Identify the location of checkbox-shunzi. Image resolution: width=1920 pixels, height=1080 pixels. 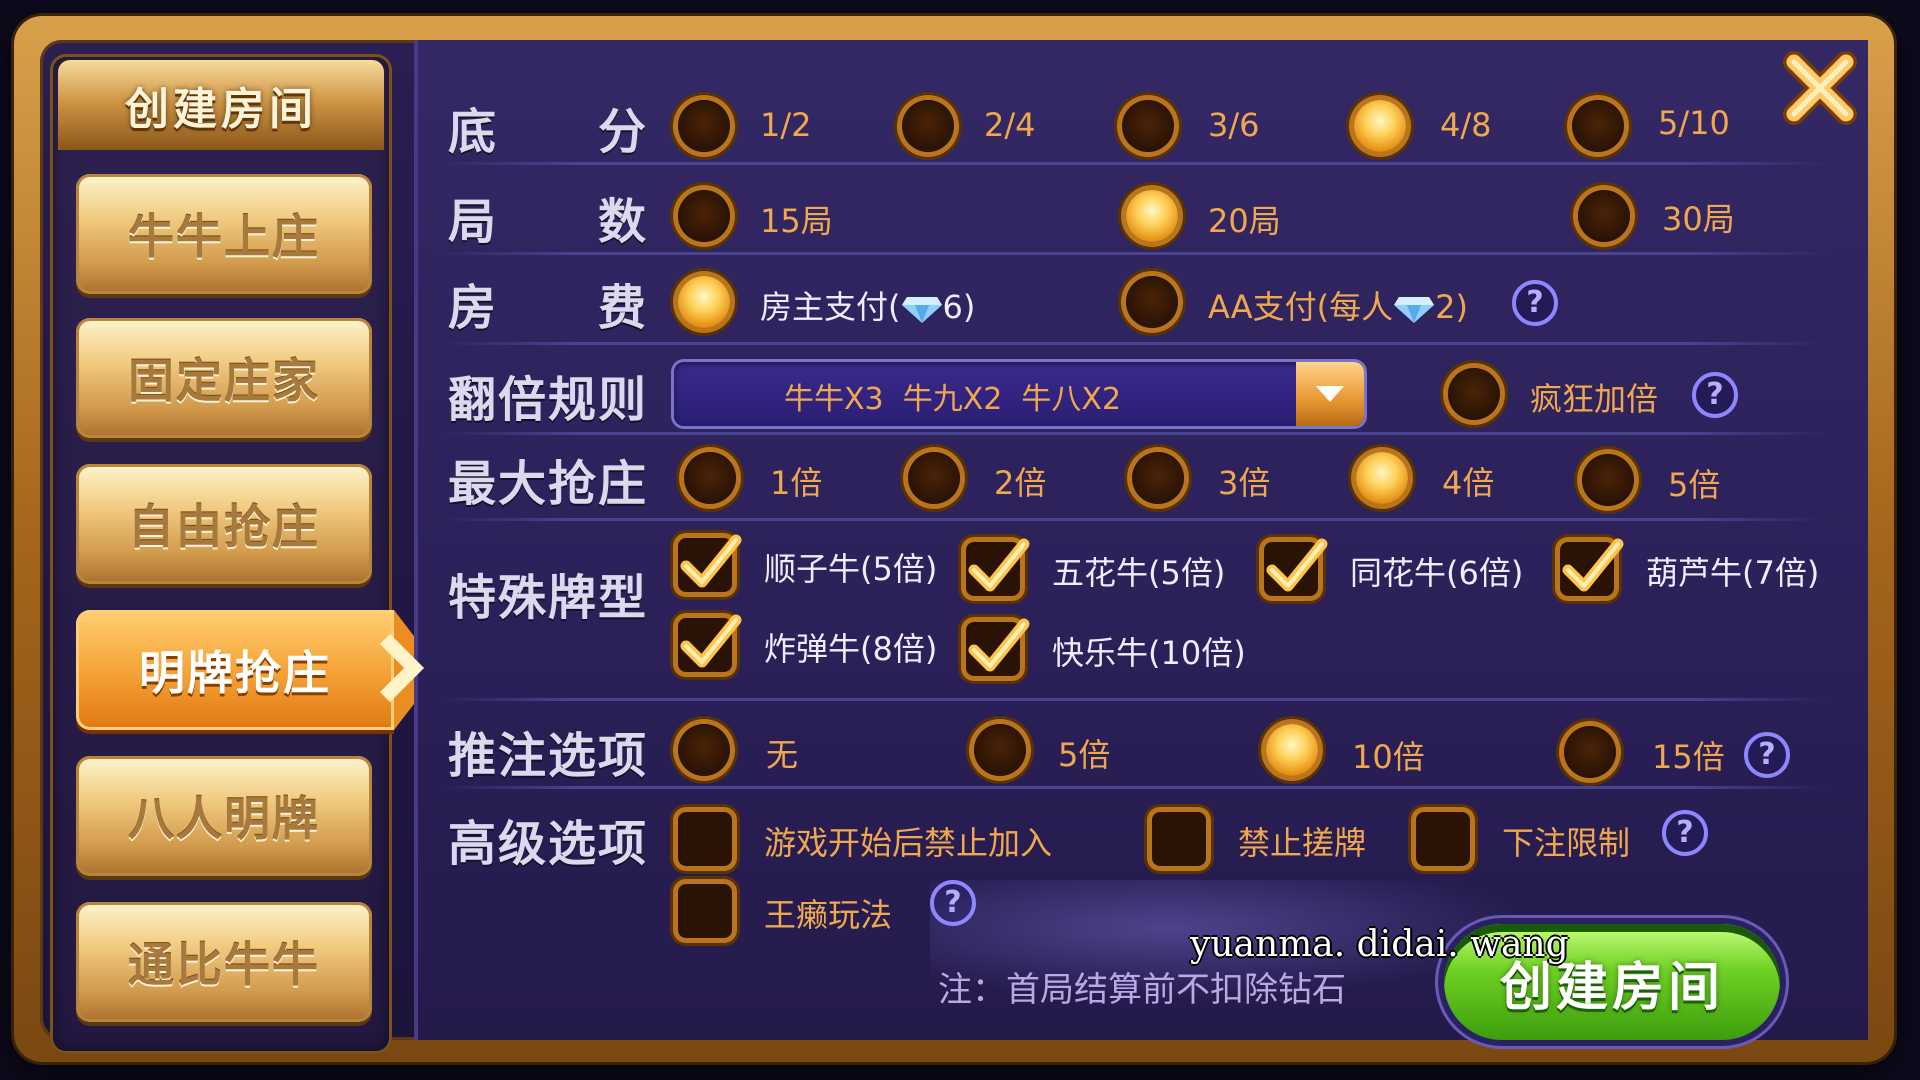
(710, 563).